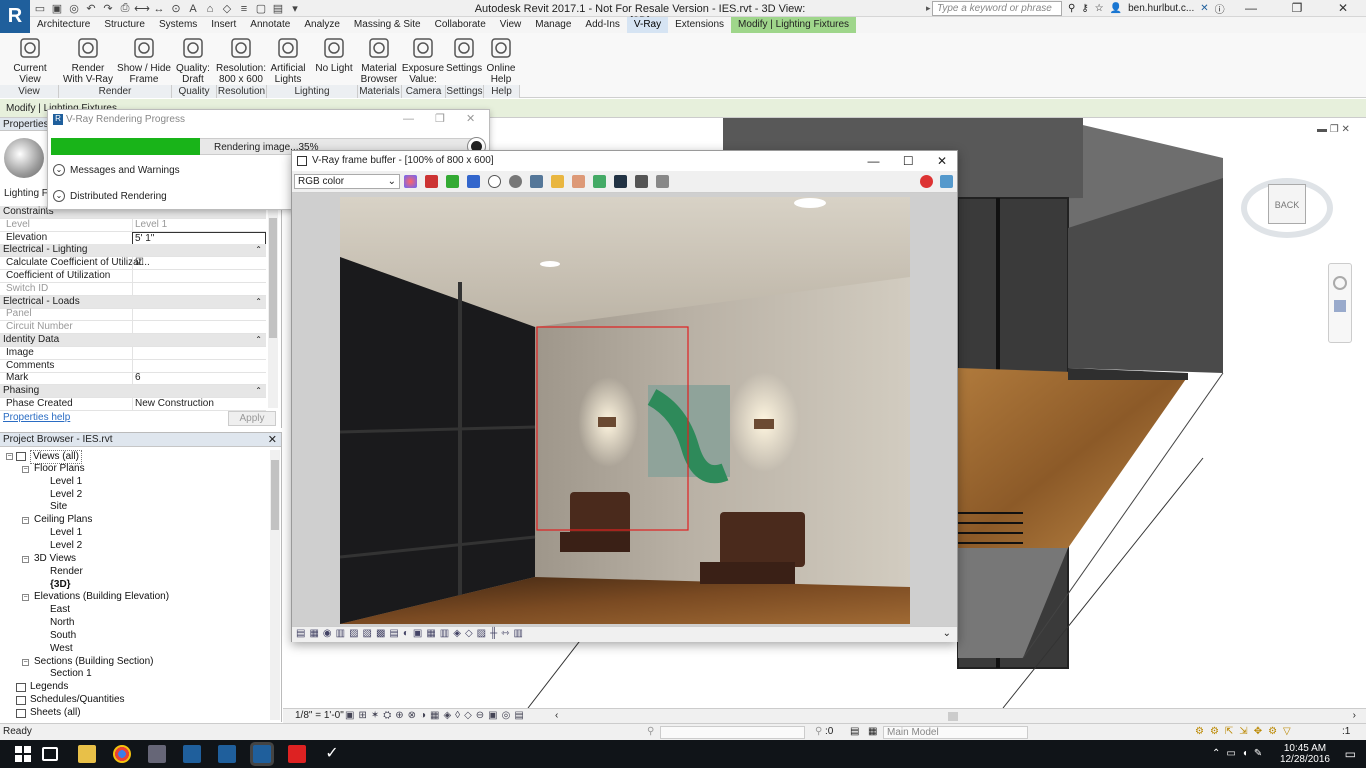 The image size is (1366, 768). What do you see at coordinates (192, 754) in the screenshot?
I see `revit-icon` at bounding box center [192, 754].